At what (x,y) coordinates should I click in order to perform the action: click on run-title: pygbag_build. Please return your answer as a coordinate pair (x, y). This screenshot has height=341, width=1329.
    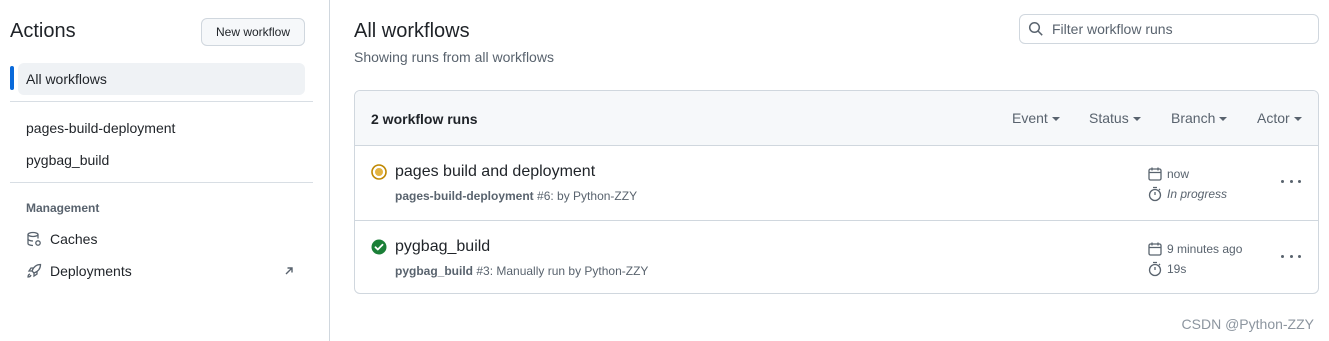
    Looking at the image, I should click on (442, 247).